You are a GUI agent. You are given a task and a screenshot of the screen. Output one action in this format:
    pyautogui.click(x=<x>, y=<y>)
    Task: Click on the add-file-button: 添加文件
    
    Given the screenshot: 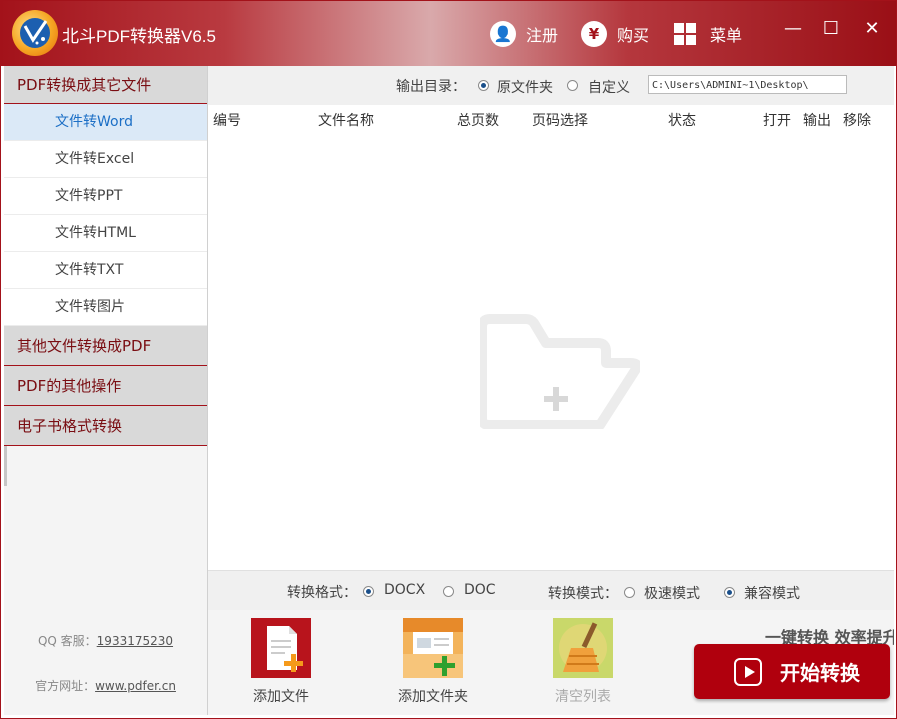 What is the action you would take?
    pyautogui.click(x=281, y=662)
    